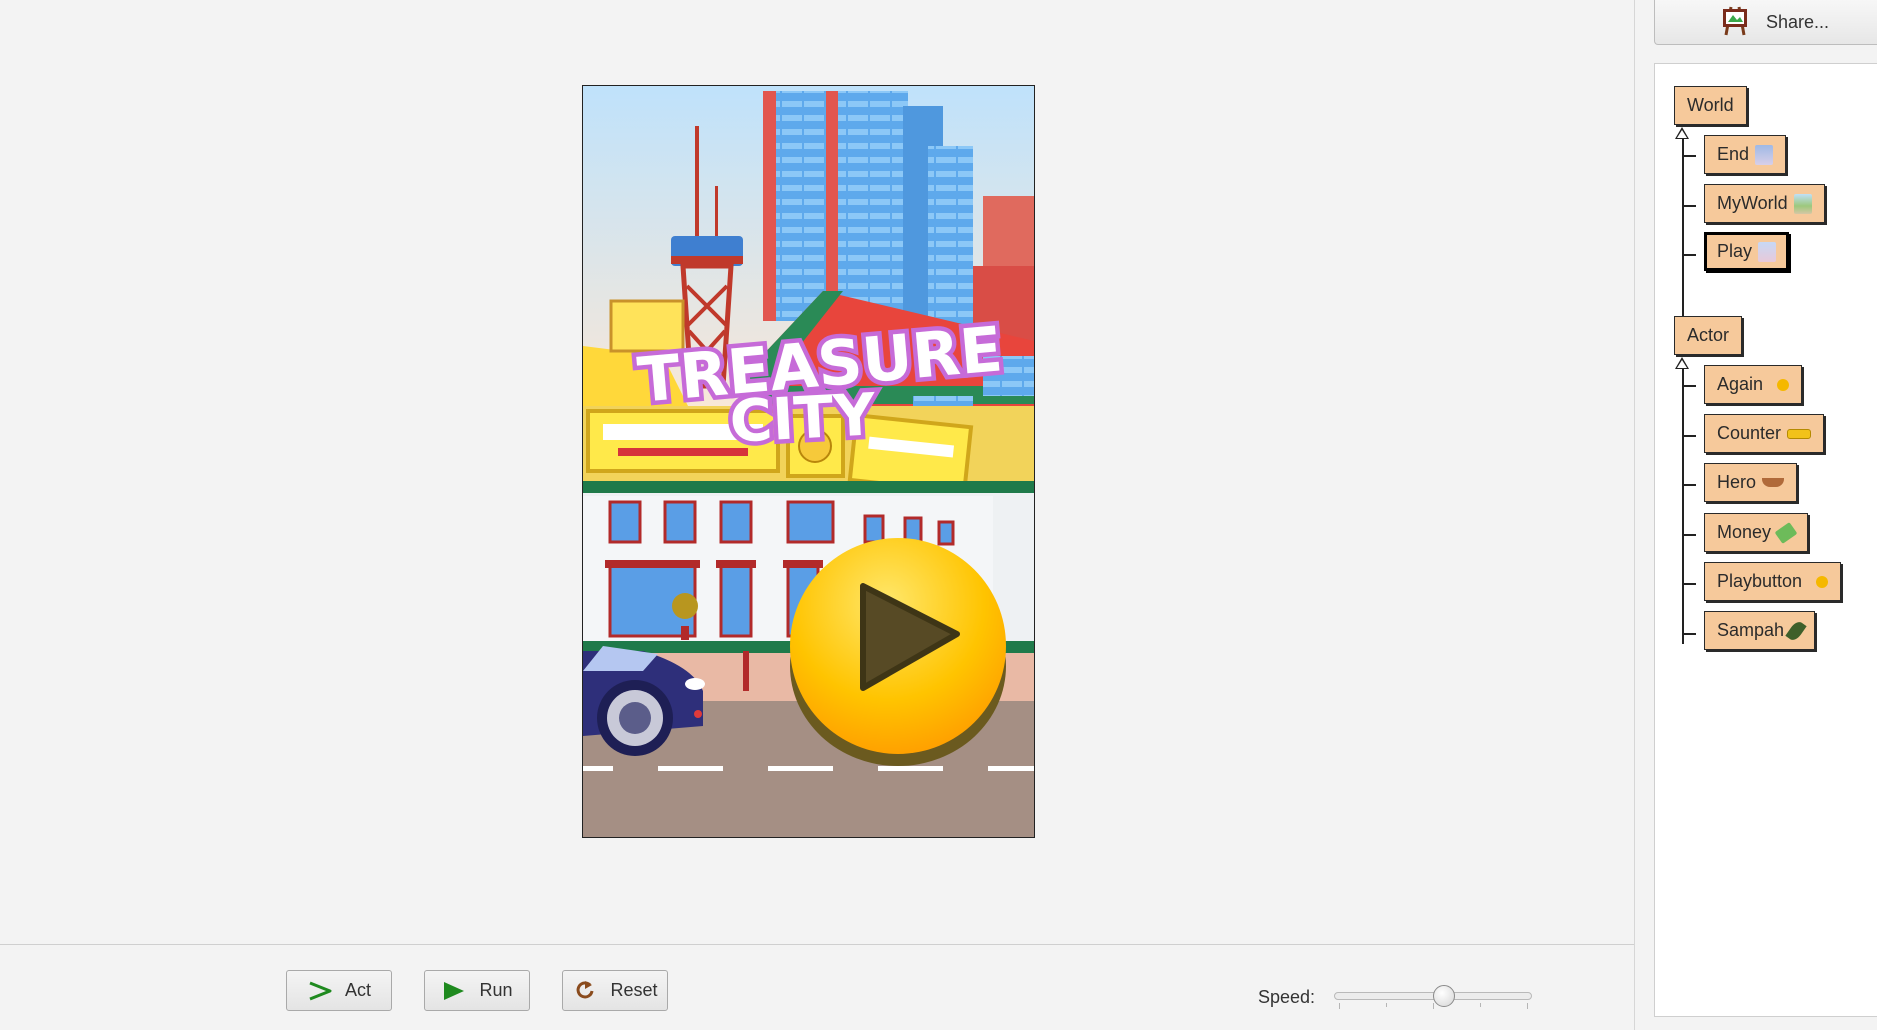  What do you see at coordinates (1737, 482) in the screenshot?
I see `class-label: Hero` at bounding box center [1737, 482].